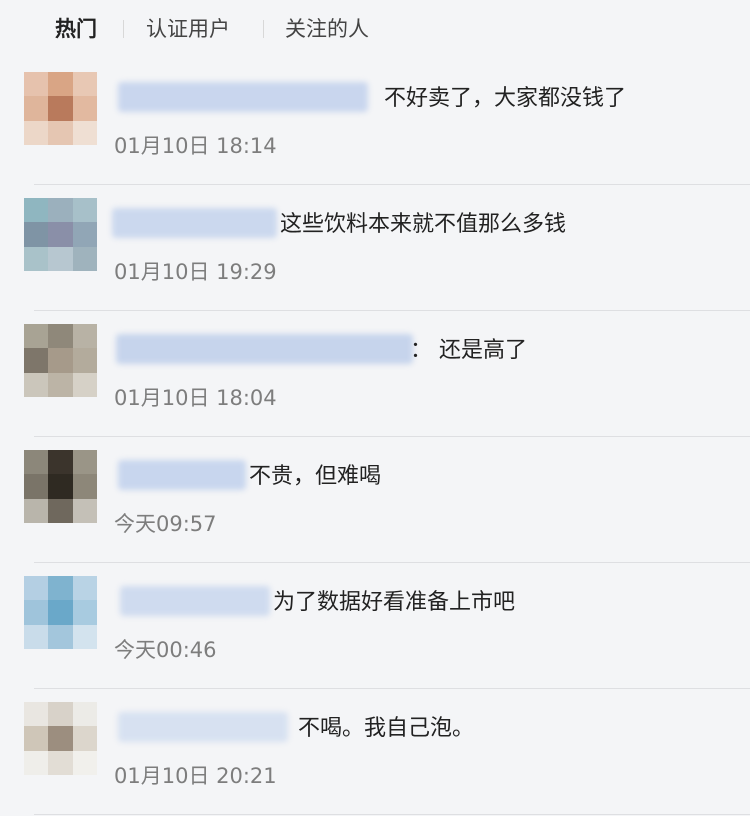 This screenshot has height=816, width=750. Describe the element at coordinates (165, 650) in the screenshot. I see `comment-timestamp: 今天00:46` at that location.